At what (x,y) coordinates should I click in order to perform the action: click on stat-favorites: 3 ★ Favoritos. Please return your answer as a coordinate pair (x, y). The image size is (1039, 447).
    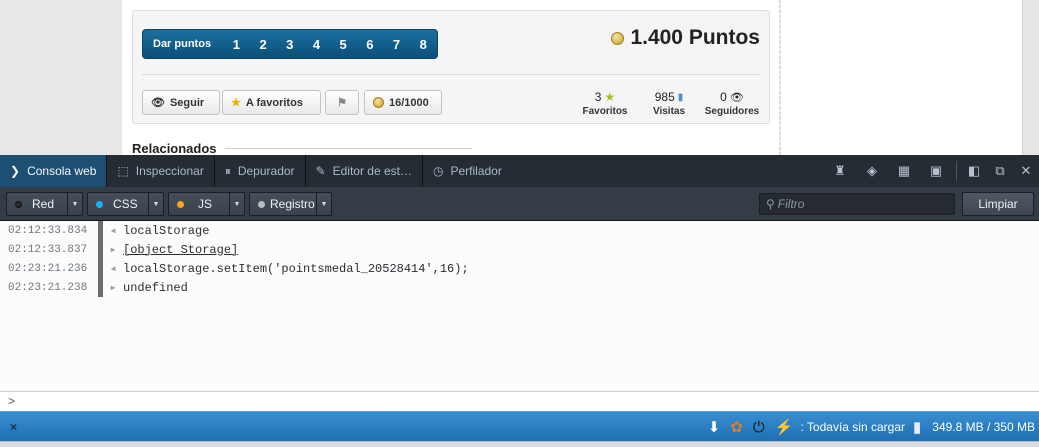
    Looking at the image, I should click on (605, 103).